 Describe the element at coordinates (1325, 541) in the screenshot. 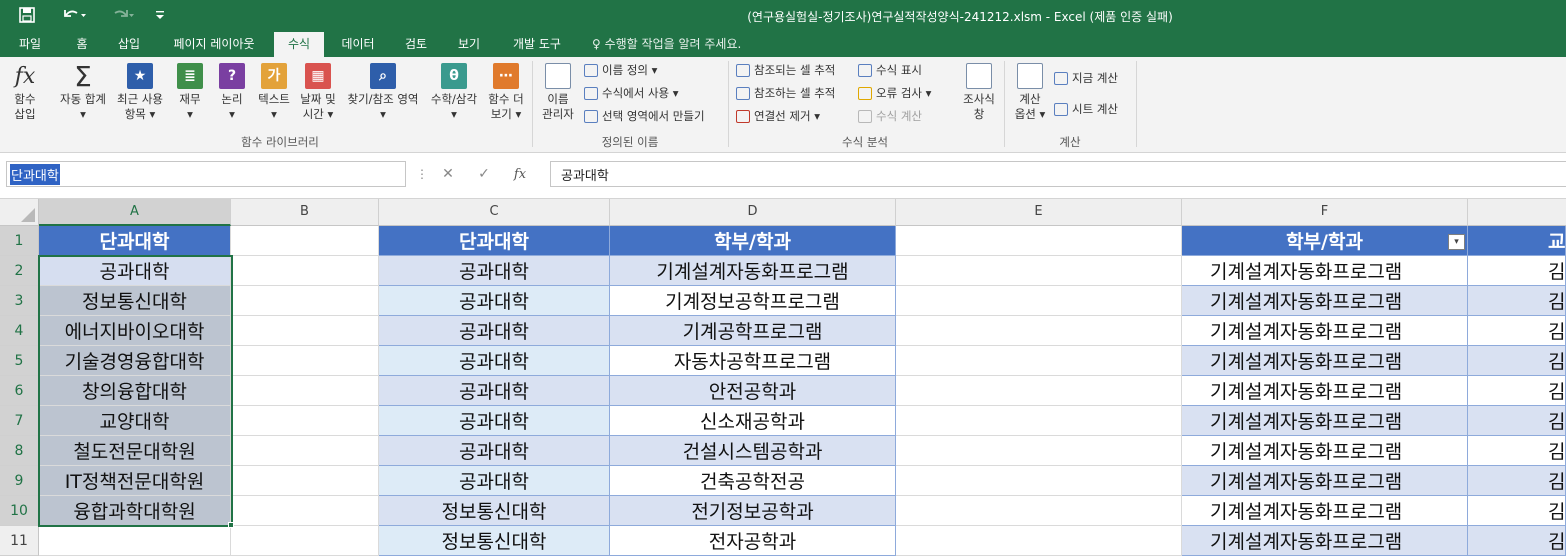

I see `cell-f11: 기계설계자동화프로그램` at that location.